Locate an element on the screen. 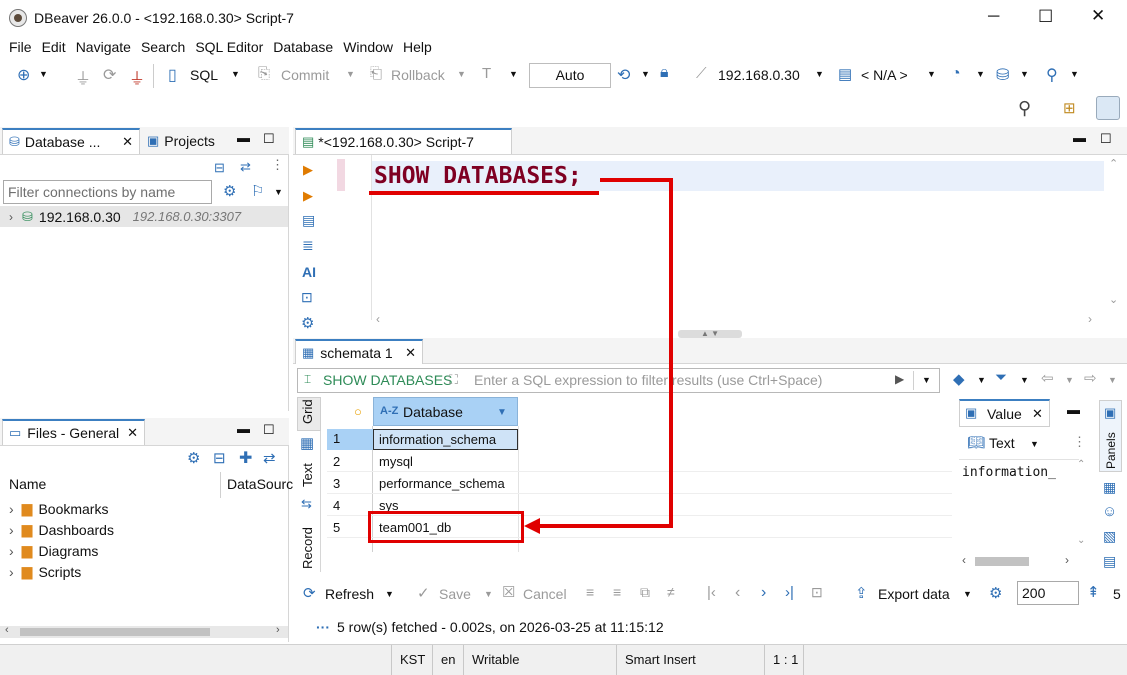 The height and width of the screenshot is (675, 1127). execute-statement-icon: ▶ is located at coordinates (308, 170).